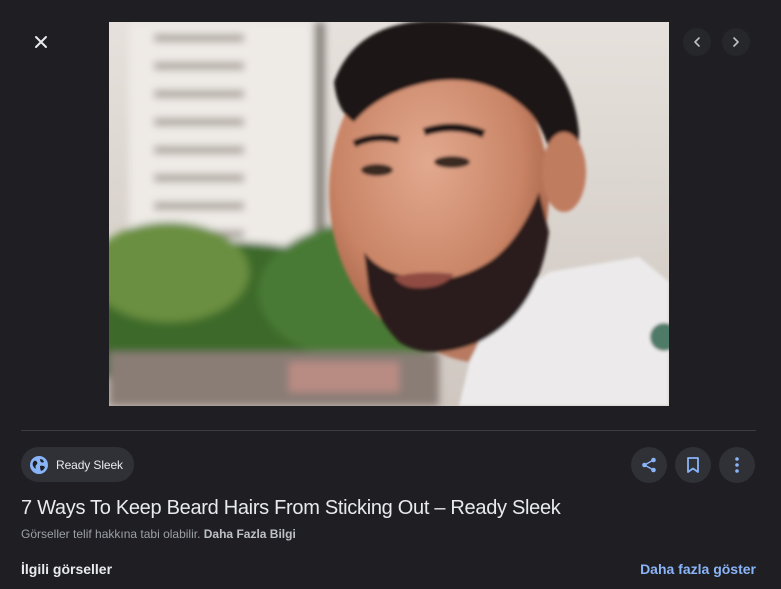  I want to click on chevron-right-icon, so click(736, 42).